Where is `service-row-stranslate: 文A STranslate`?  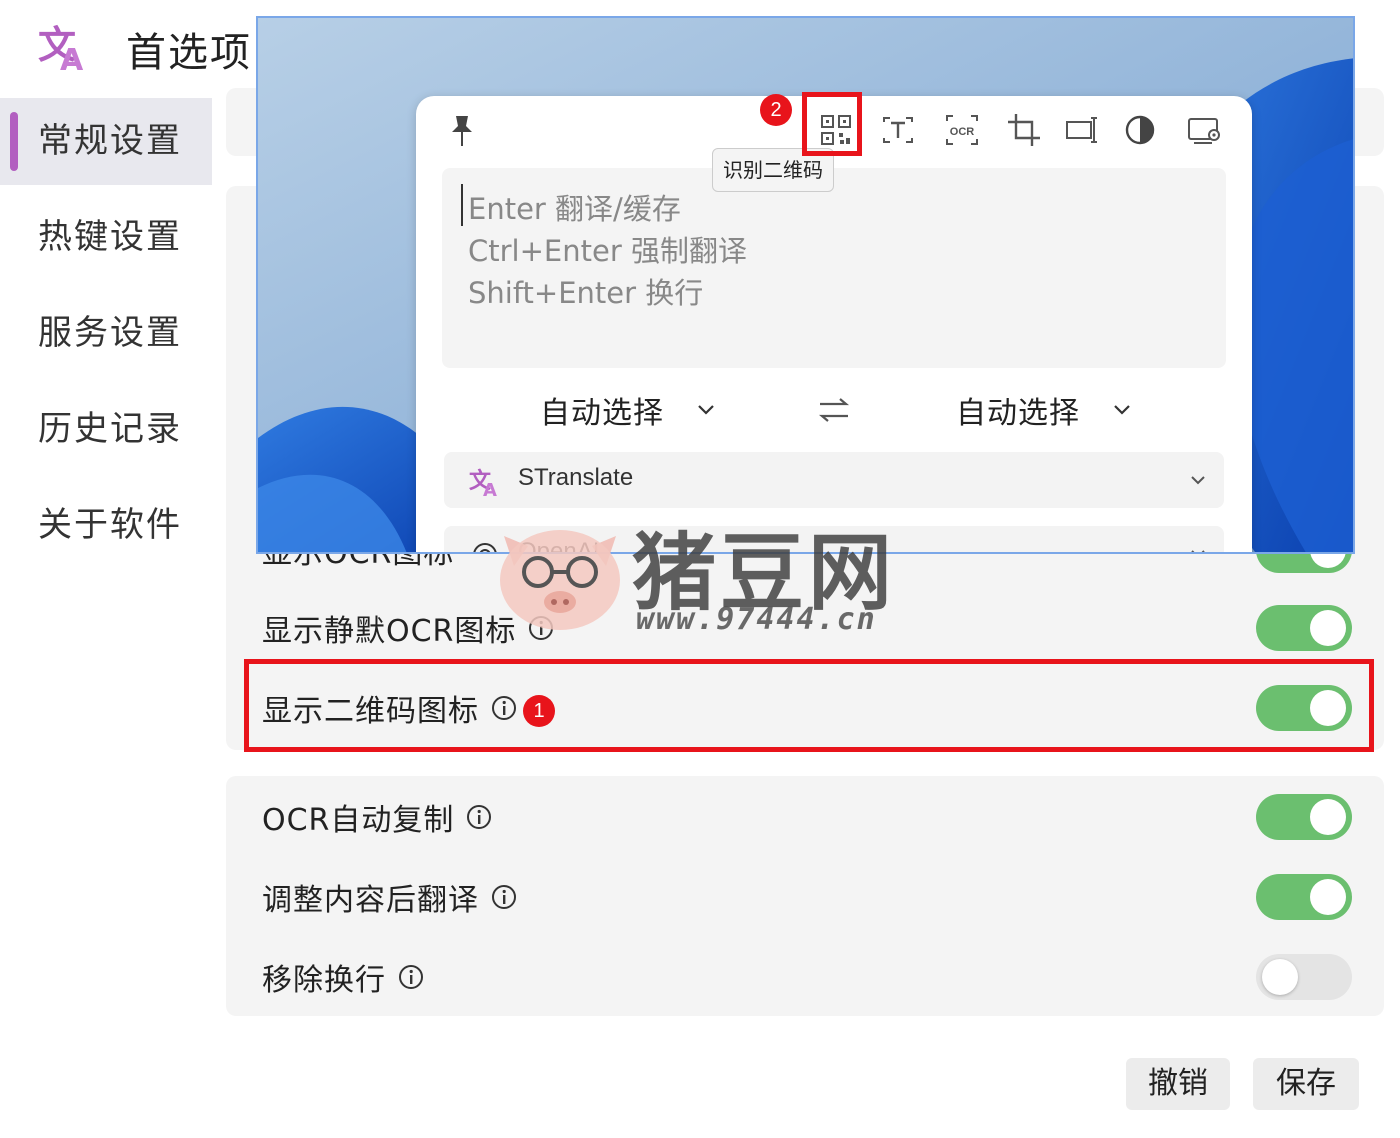
service-row-stranslate: 文A STranslate is located at coordinates (834, 480).